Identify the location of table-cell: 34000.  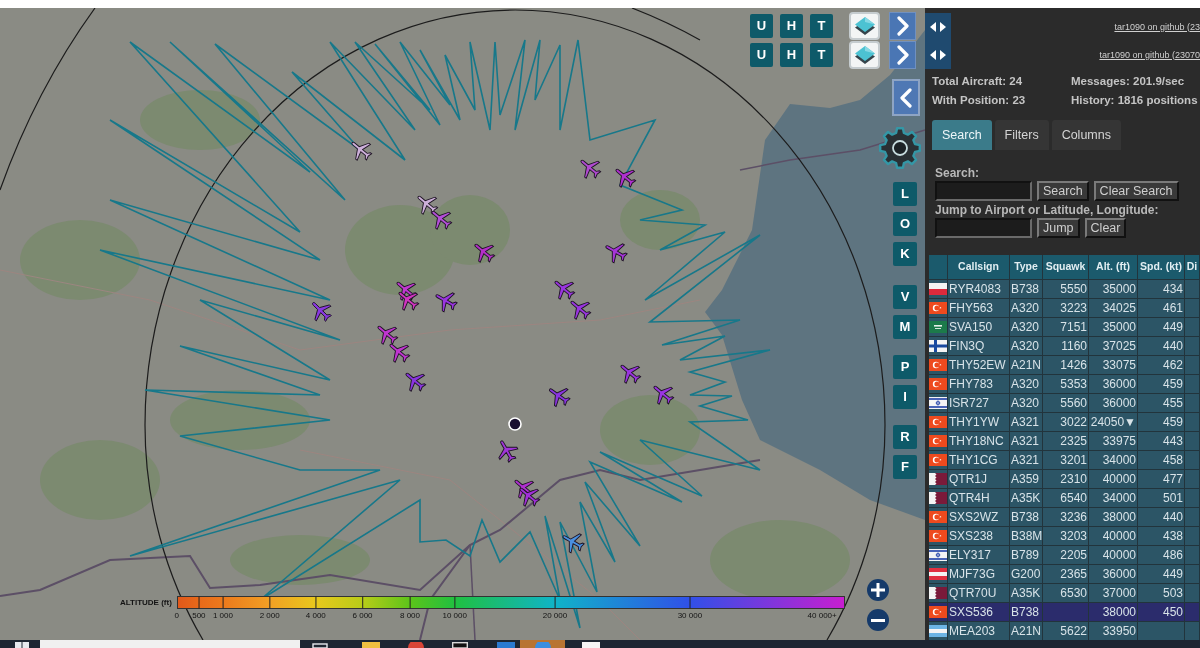
(1113, 460).